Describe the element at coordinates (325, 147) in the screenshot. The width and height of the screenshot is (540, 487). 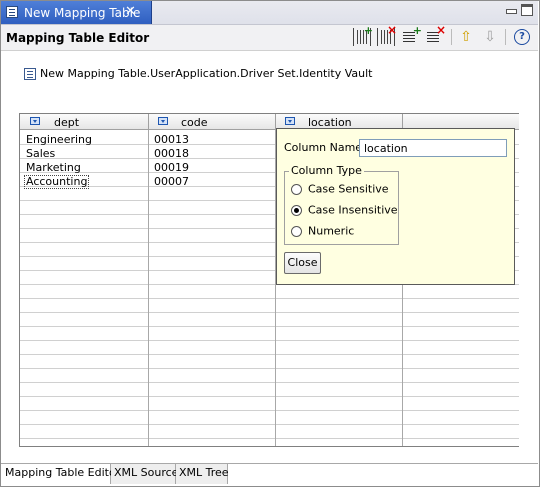
I see `column-name-label: Column Name:` at that location.